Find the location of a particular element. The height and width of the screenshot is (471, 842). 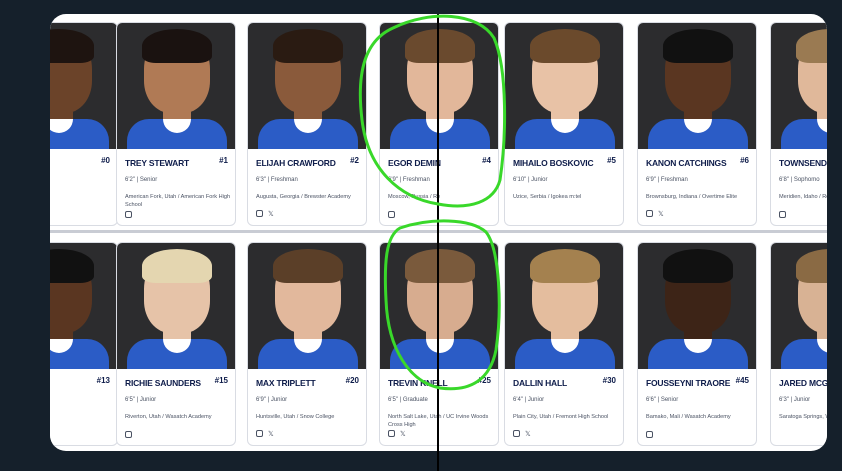

green-circle-trevin-knell is located at coordinates (442, 305).